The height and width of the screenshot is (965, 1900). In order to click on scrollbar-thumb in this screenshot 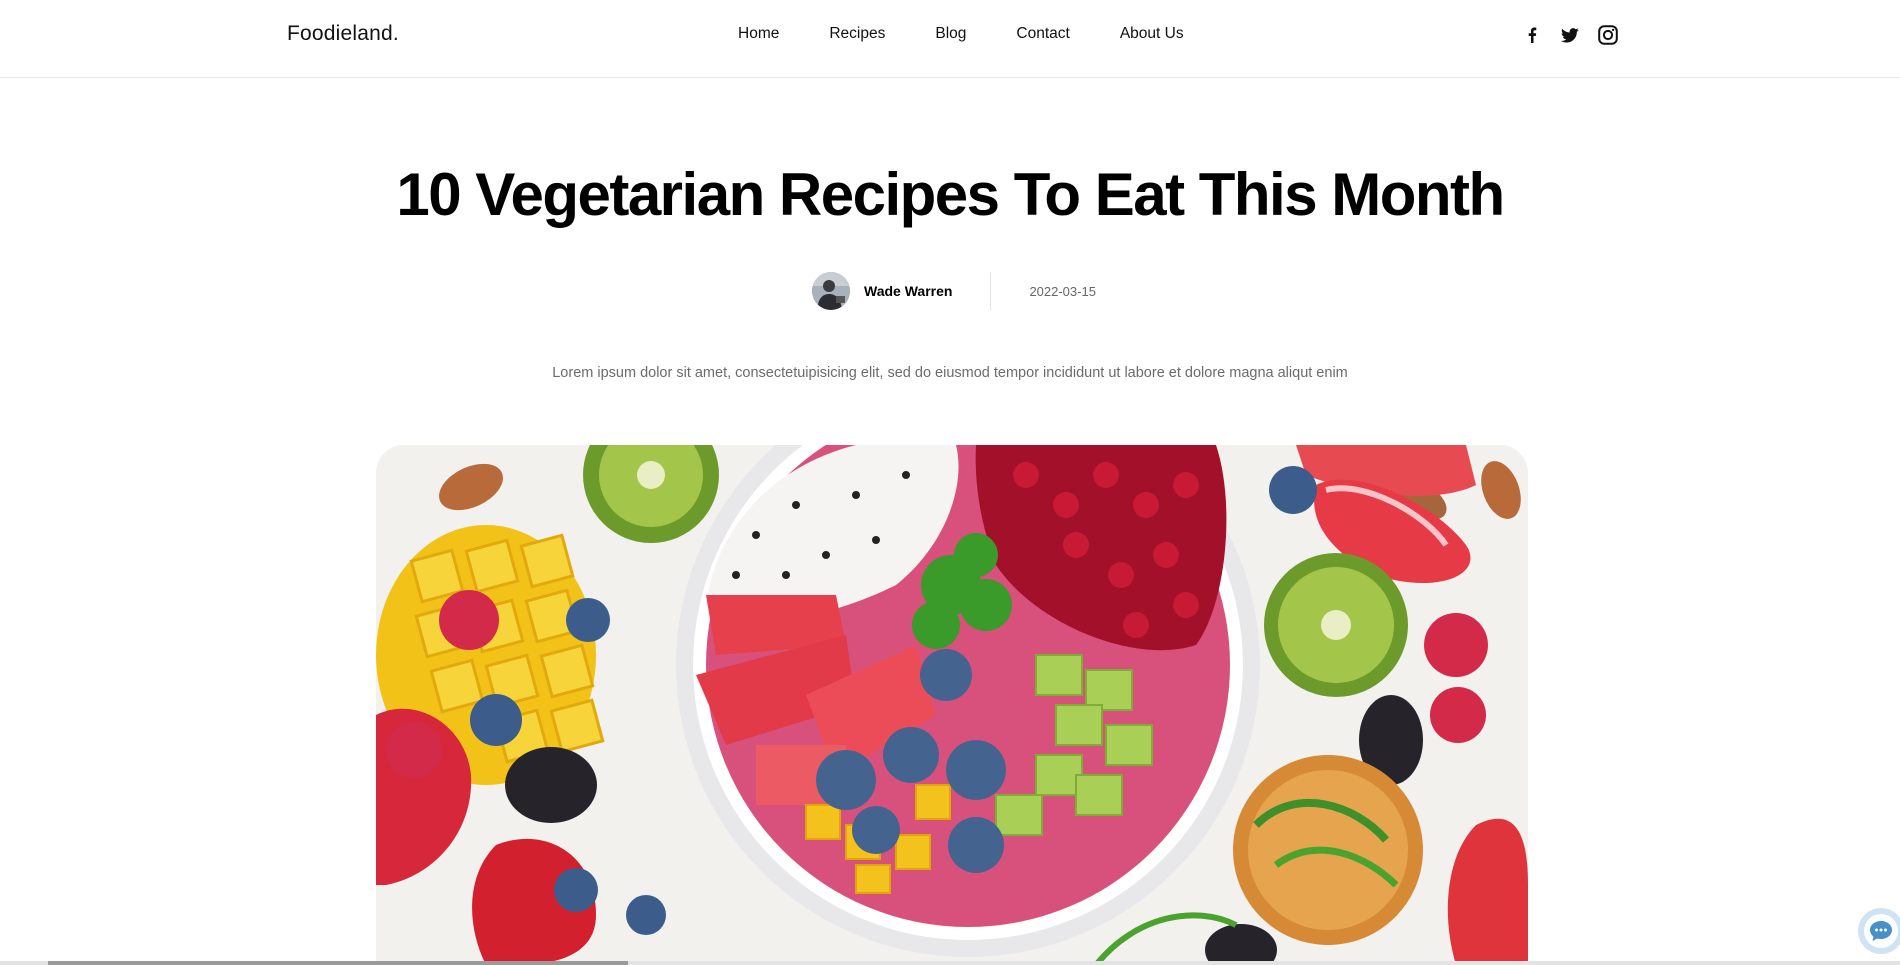, I will do `click(338, 963)`.